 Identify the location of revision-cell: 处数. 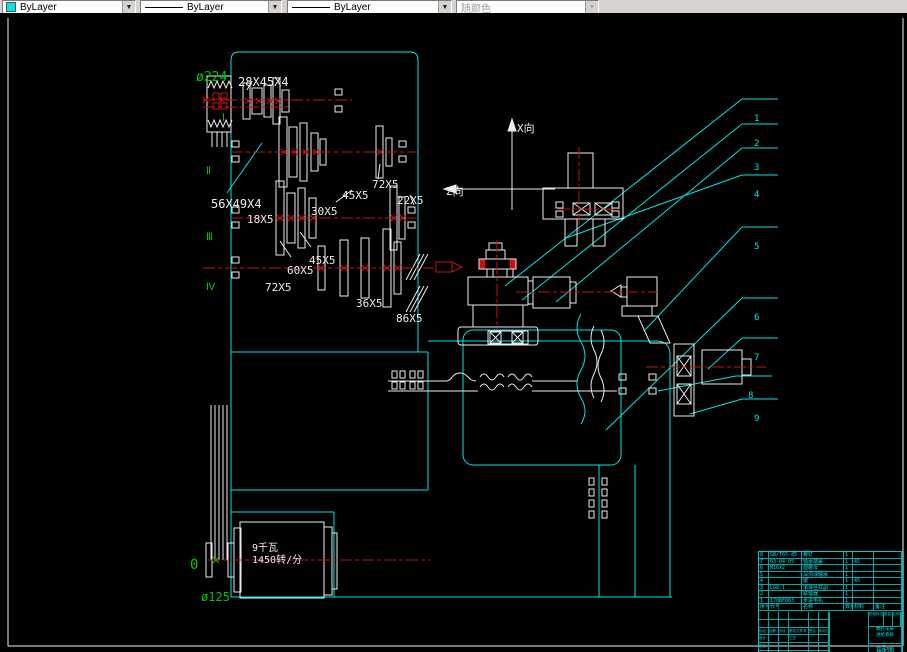
(774, 631).